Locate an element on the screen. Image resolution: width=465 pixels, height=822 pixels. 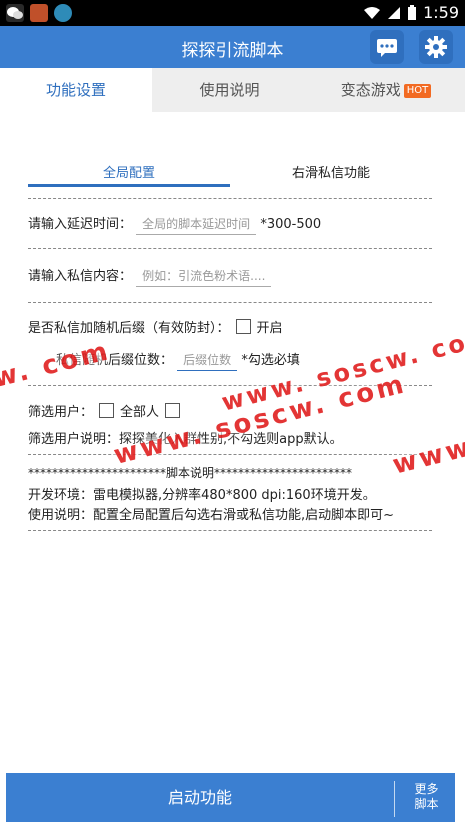
delay-input: 全局的脚本延迟时间 is located at coordinates (196, 224).